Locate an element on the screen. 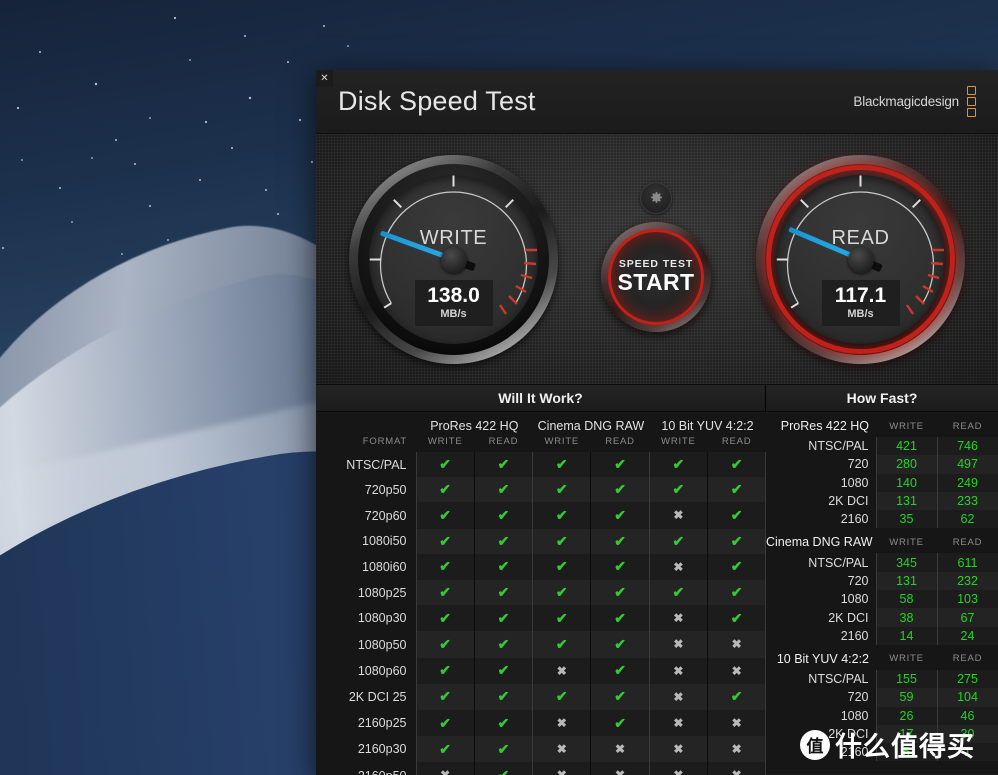 Image resolution: width=998 pixels, height=775 pixels. table-row: 2K DCI 25 ✔ ✔ ✔ ✔ ✖ ✔ is located at coordinates (541, 697).